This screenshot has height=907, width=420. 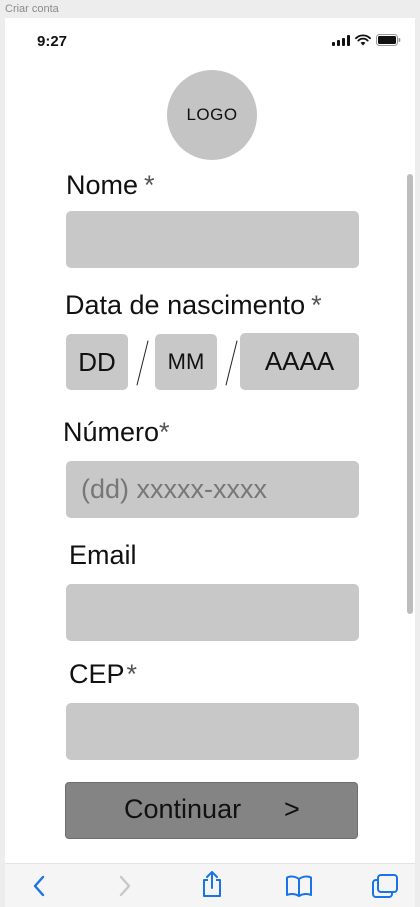 I want to click on logo: LOGO, so click(x=212, y=115).